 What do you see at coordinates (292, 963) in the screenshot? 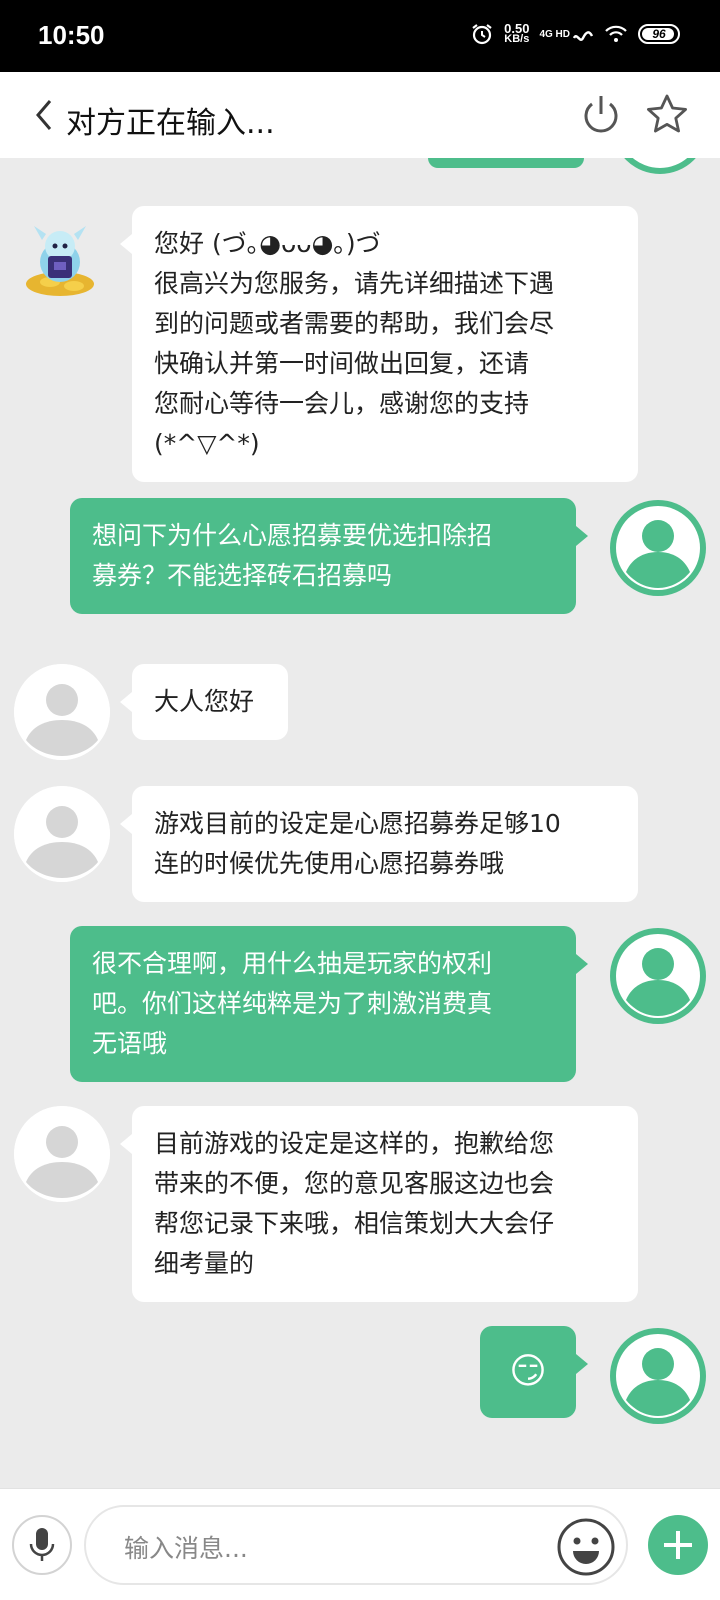
I see `message-text: 很不合理啊，用什么抽是玩家的权利` at bounding box center [292, 963].